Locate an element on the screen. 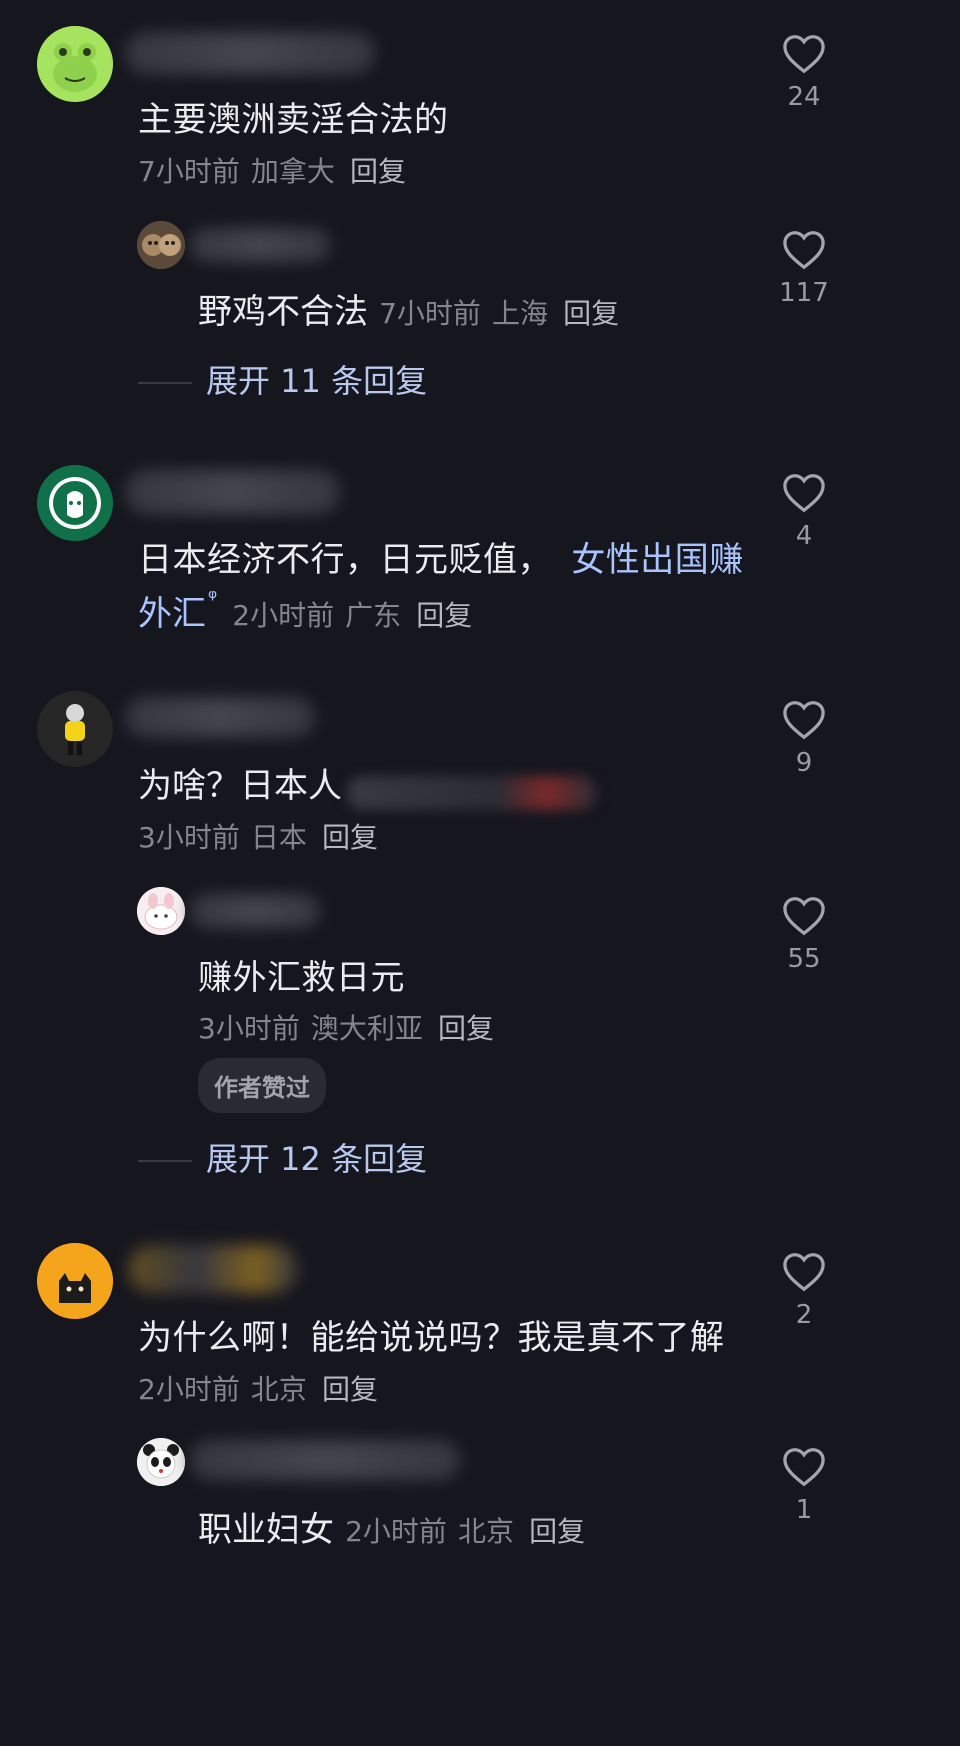 The height and width of the screenshot is (1746, 960). expand-replies-button: 展开 11 条回复 is located at coordinates (282, 379).